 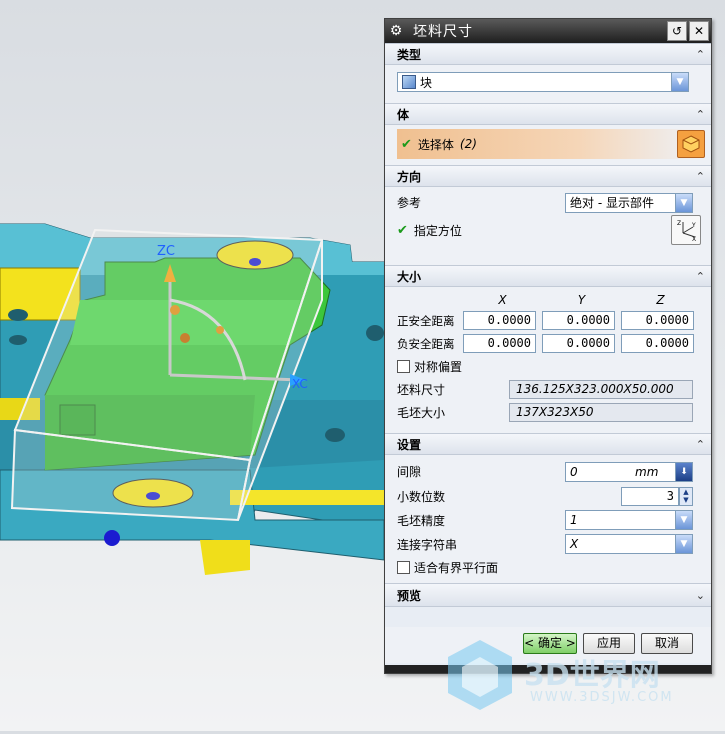 What do you see at coordinates (409, 176) in the screenshot?
I see `section-direction-title: 方向` at bounding box center [409, 176].